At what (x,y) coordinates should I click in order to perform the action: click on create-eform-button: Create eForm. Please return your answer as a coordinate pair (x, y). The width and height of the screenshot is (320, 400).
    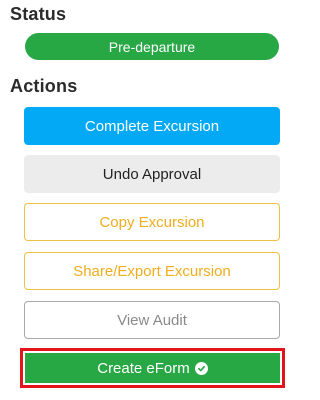
    Looking at the image, I should click on (152, 368).